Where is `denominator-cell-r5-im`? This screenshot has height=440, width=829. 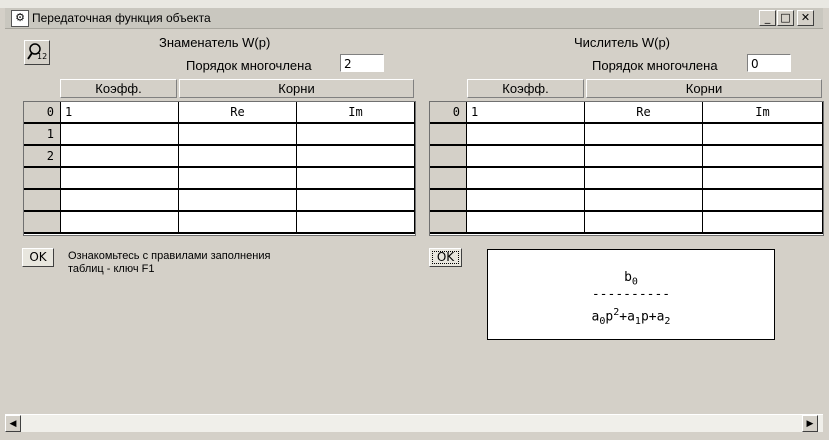 denominator-cell-r5-im is located at coordinates (356, 223).